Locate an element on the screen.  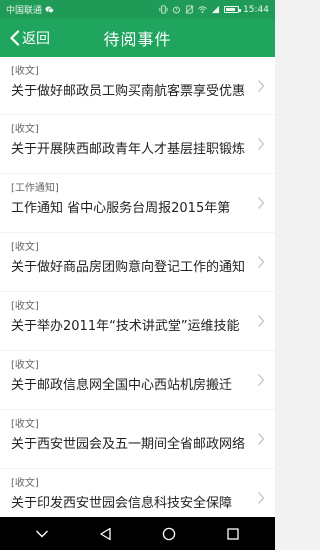
nav-home-icon is located at coordinates (169, 533).